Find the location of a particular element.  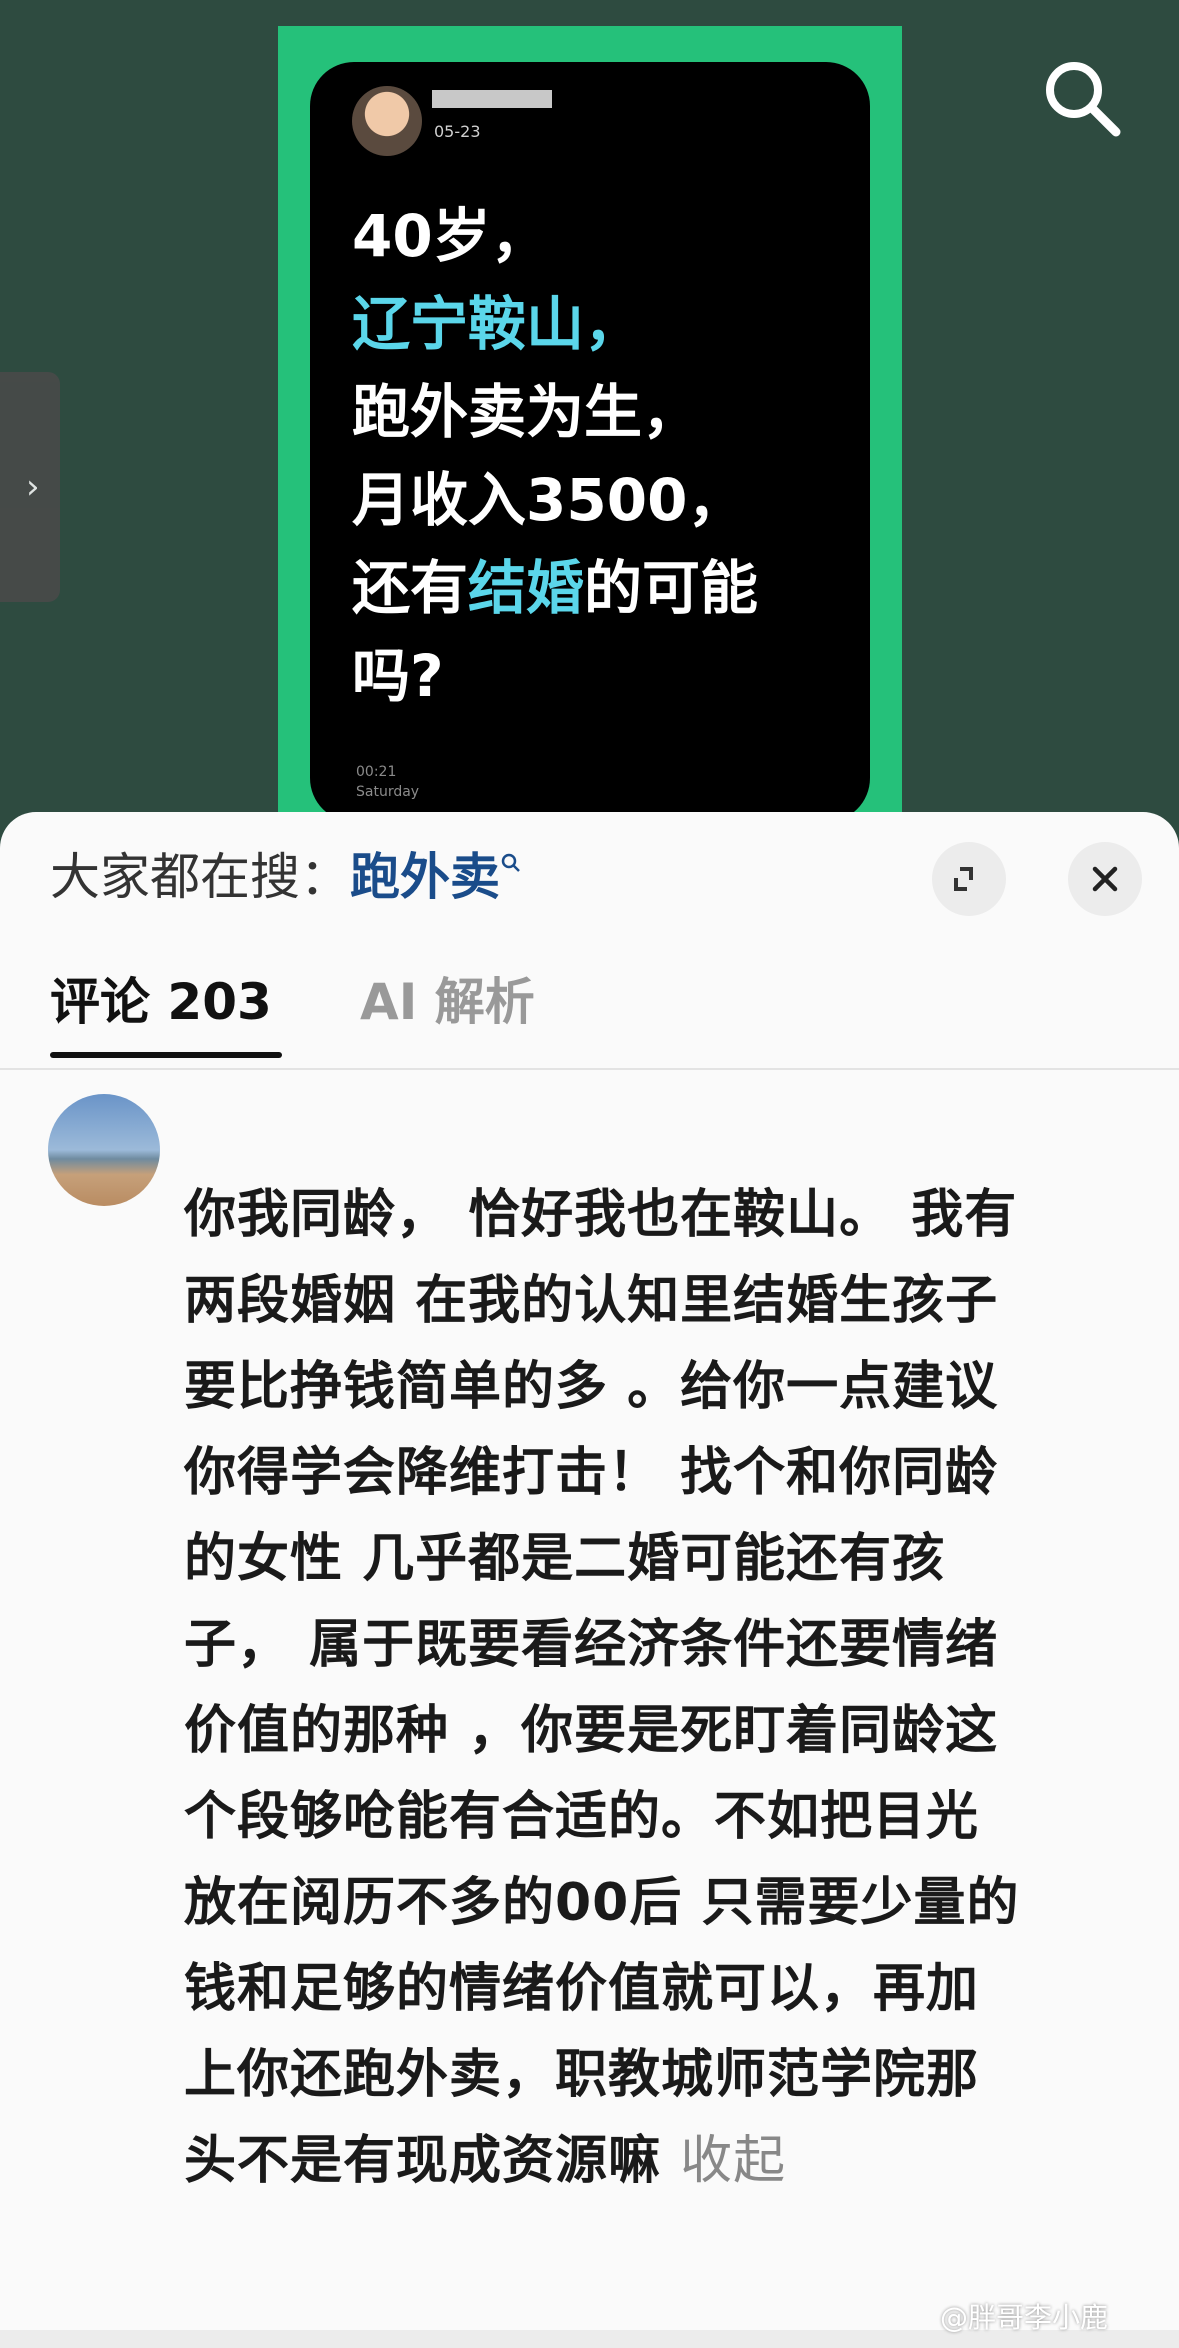

comment-line: 要比挣钱简单的多 。给你一点建议 is located at coordinates (591, 1387).